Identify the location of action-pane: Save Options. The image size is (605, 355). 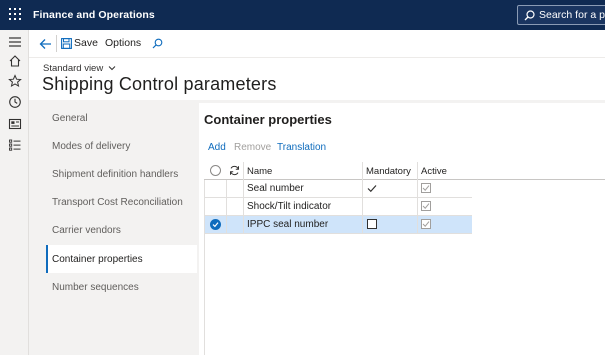
(317, 44).